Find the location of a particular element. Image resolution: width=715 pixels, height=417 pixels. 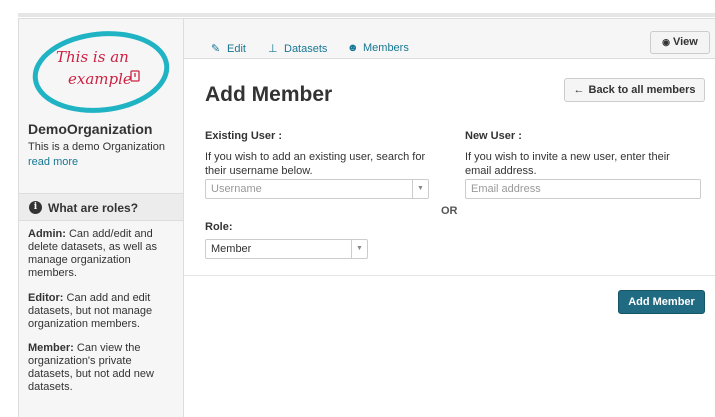

tab-members: ☻ Members is located at coordinates (378, 48).